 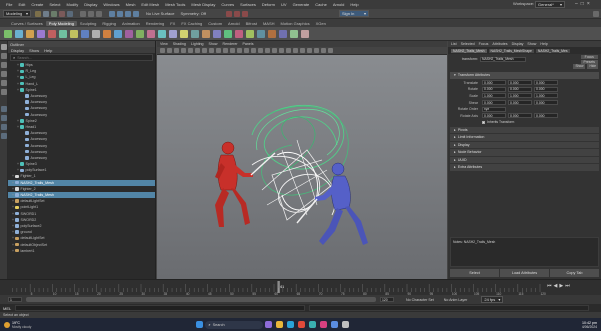 What do you see at coordinates (204, 50) in the screenshot?
I see `smooth-shade-icon` at bounding box center [204, 50].